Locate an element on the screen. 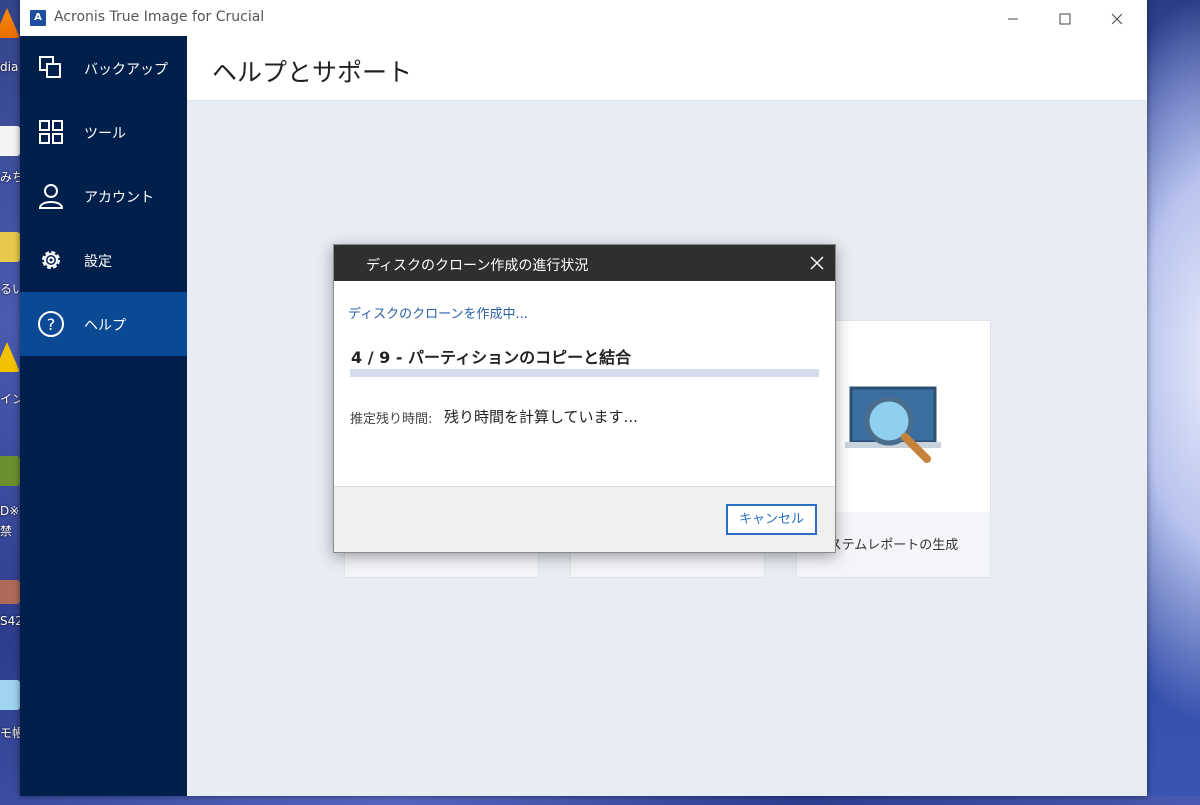 This screenshot has height=805, width=1200. desktop-bottom-edge is located at coordinates (600, 800).